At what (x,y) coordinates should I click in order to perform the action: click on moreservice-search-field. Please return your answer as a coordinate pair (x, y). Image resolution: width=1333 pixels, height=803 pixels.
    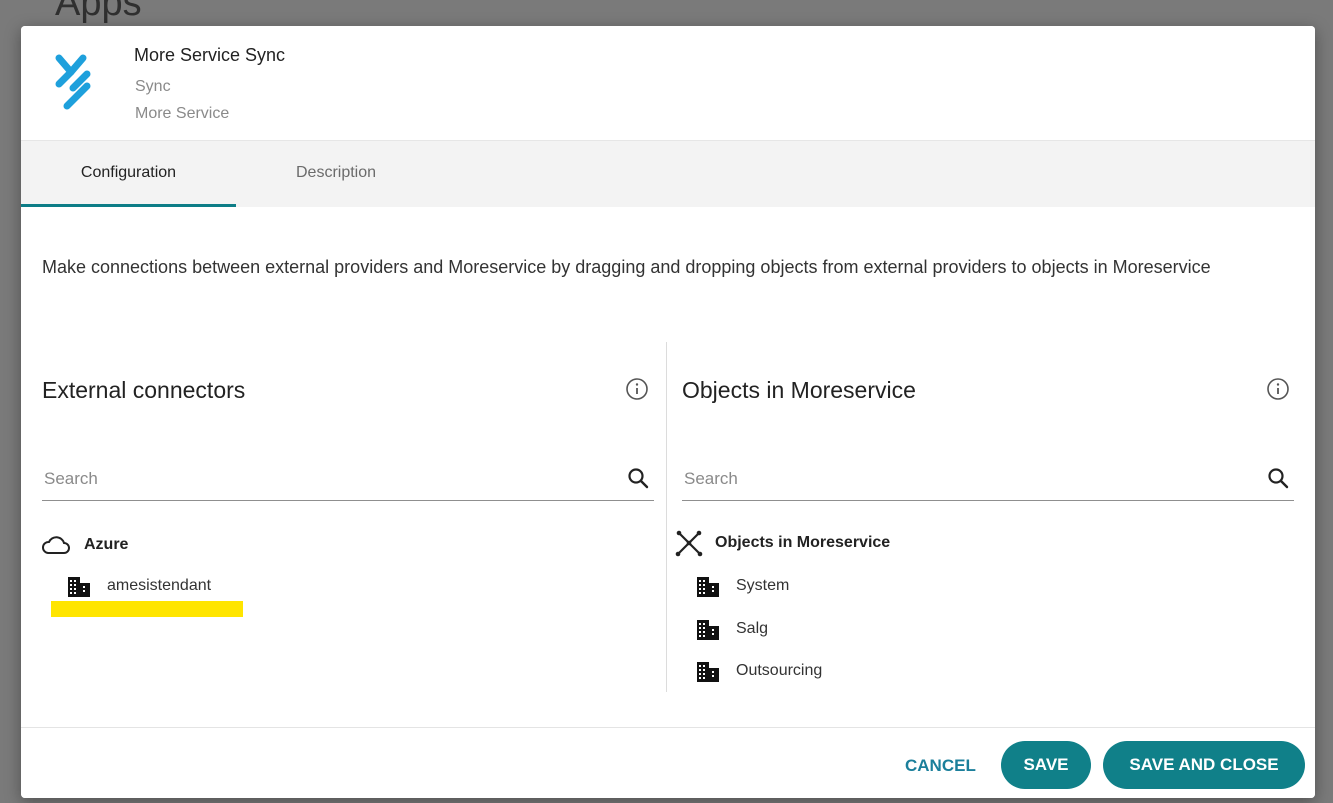
    Looking at the image, I should click on (988, 479).